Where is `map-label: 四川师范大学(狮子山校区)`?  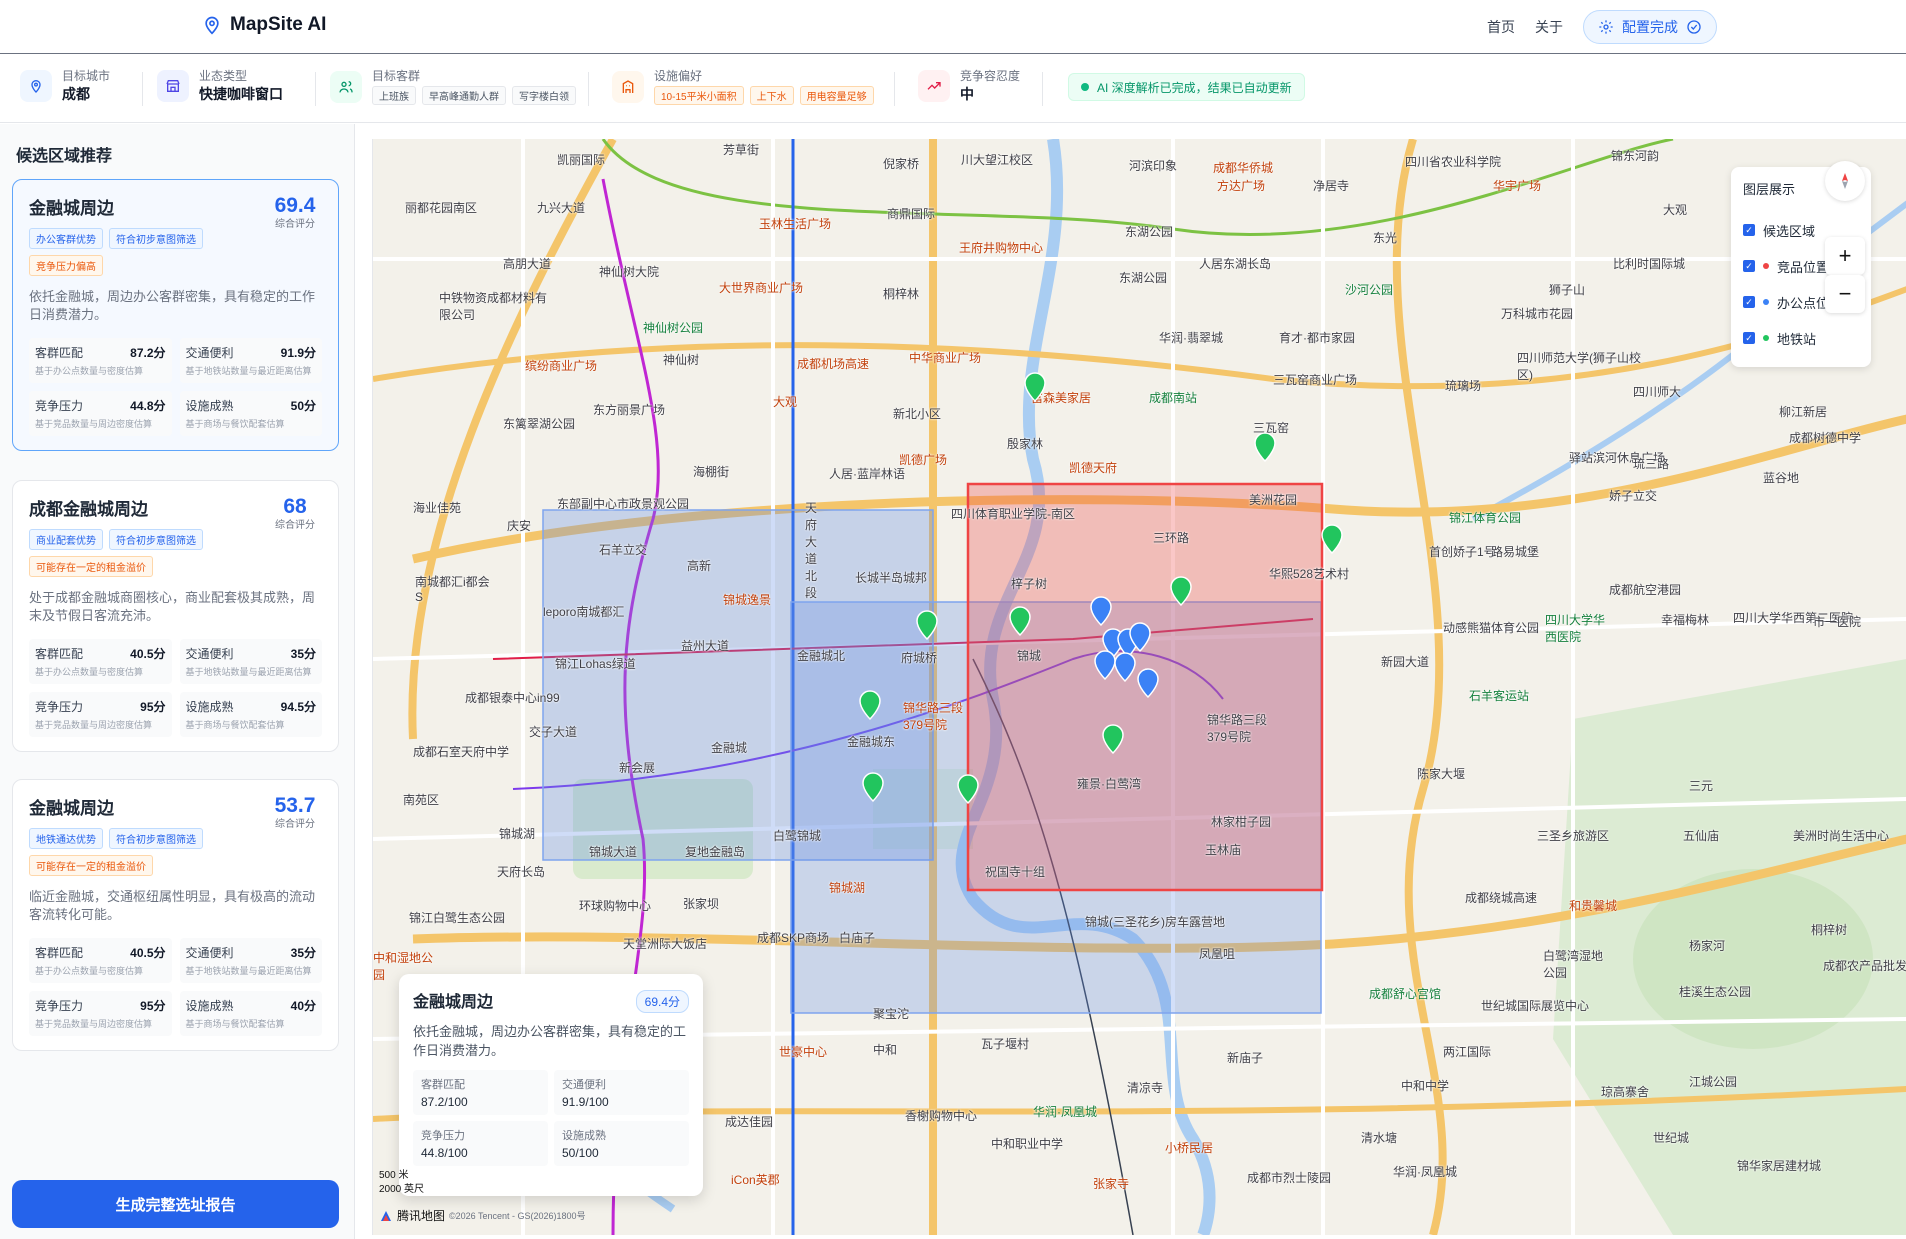 map-label: 四川师范大学(狮子山校区) is located at coordinates (1579, 366).